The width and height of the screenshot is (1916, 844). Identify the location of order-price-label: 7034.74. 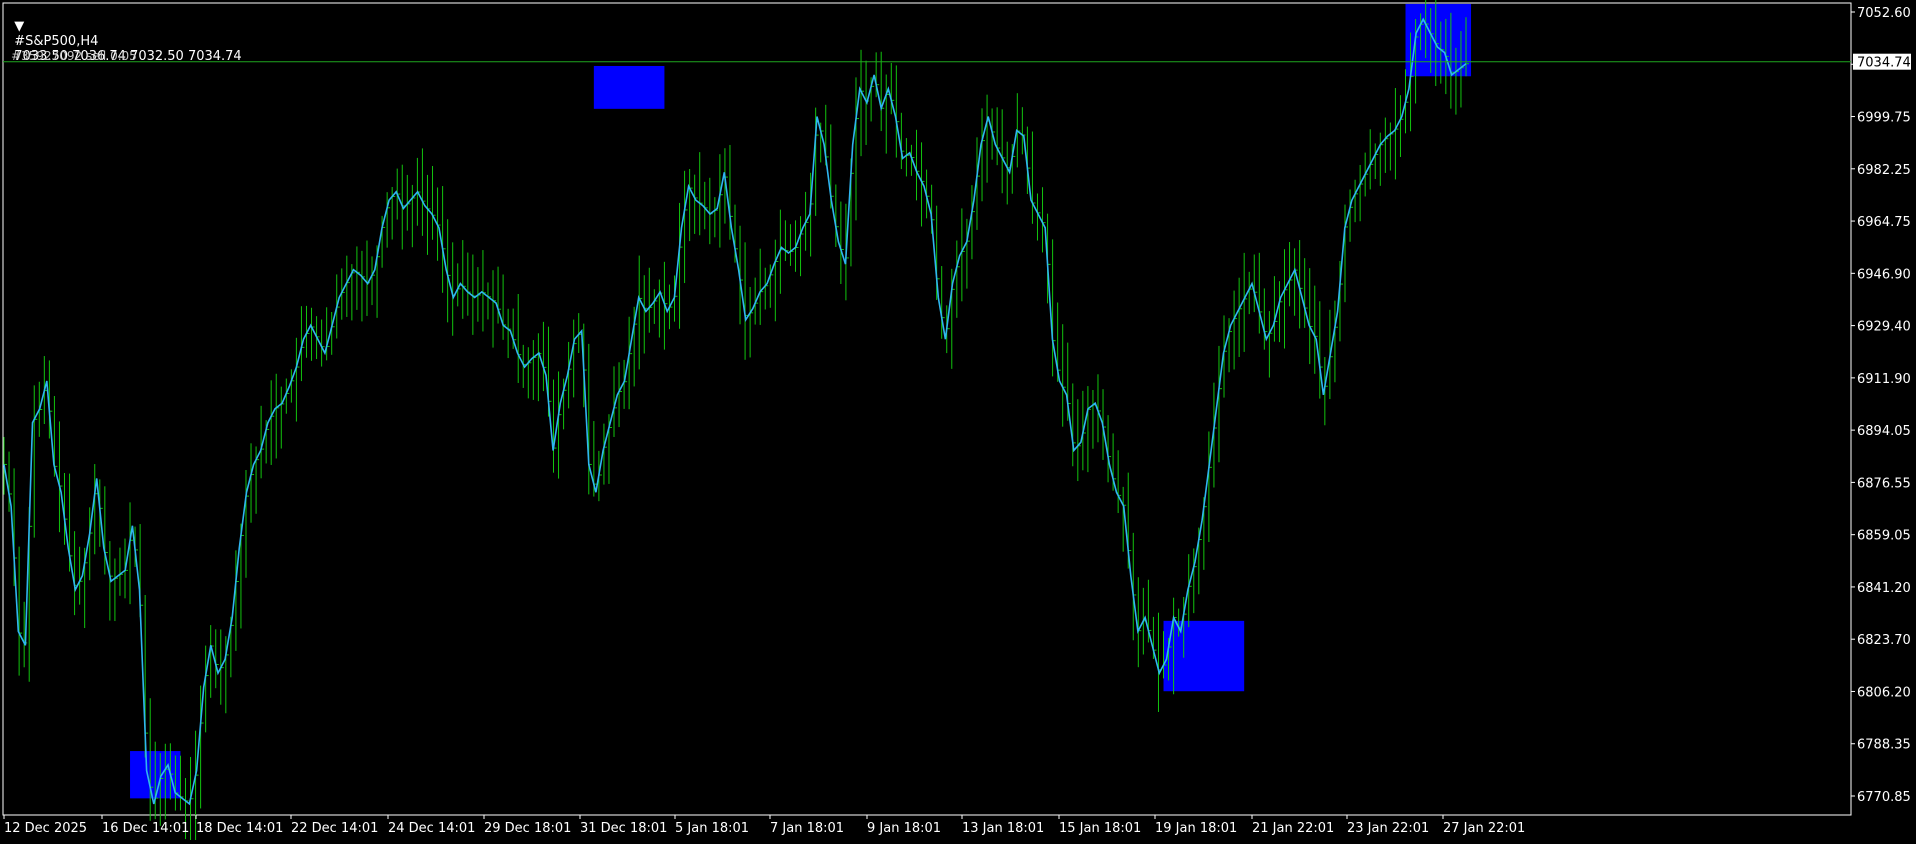
(1884, 63).